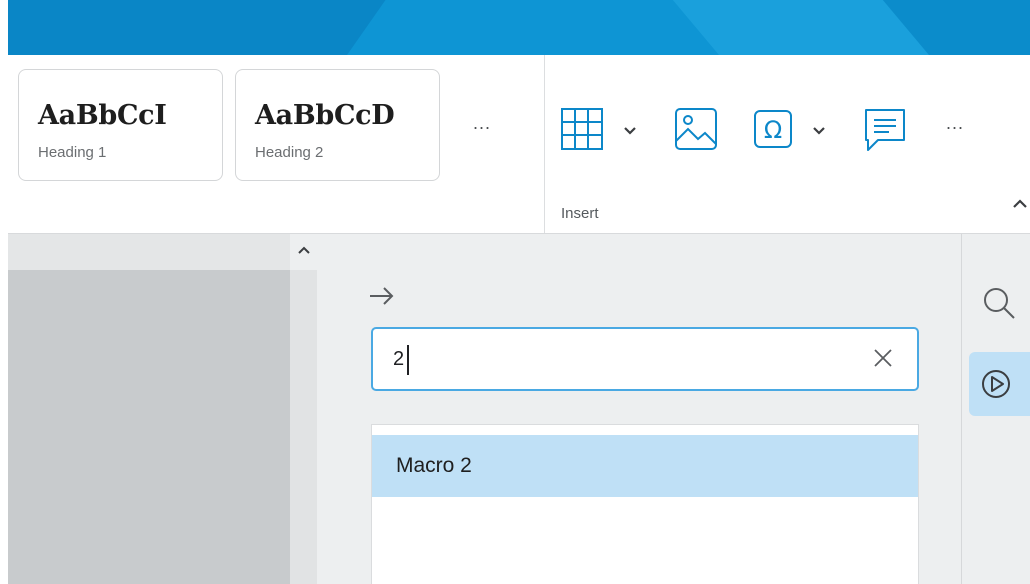 This screenshot has height=584, width=1030. I want to click on document-ruler, so click(149, 252).